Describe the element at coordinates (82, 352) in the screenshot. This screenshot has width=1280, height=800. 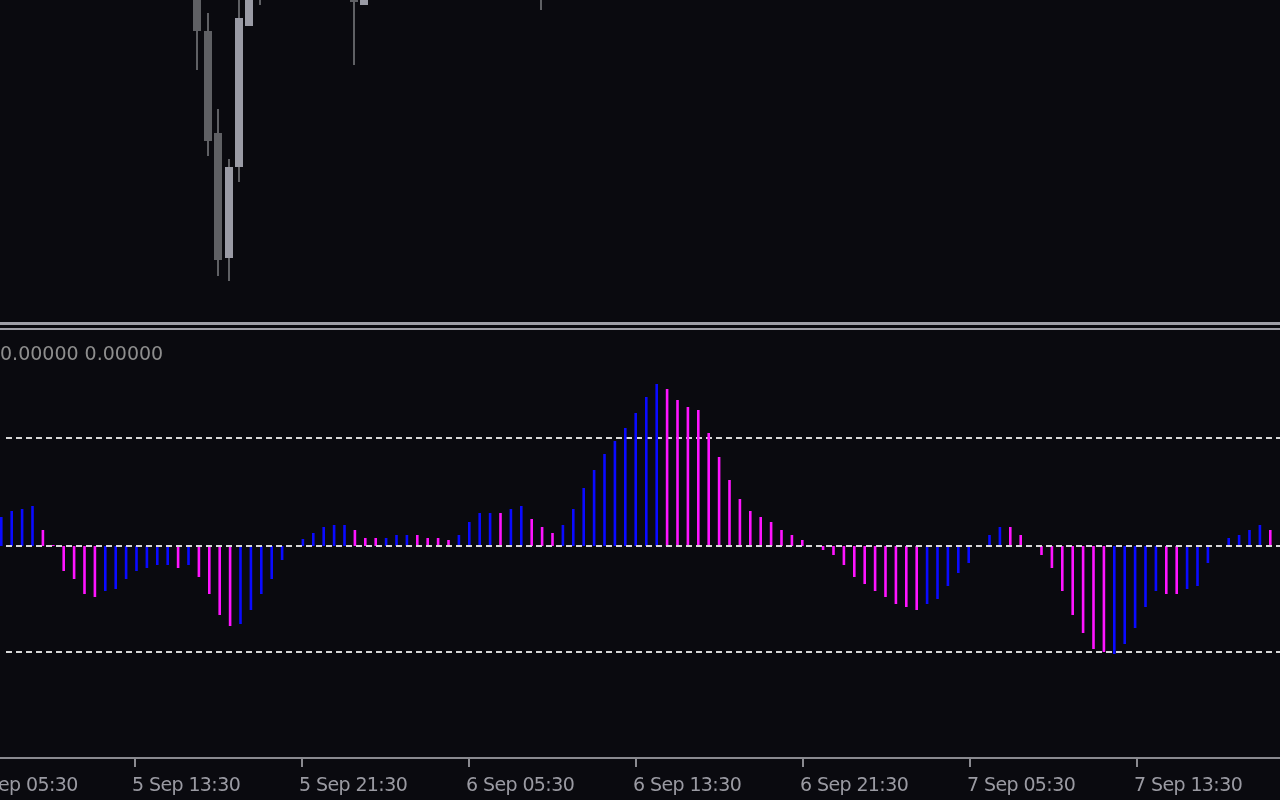
I see `indicator-values: 0.00000 0.00000` at that location.